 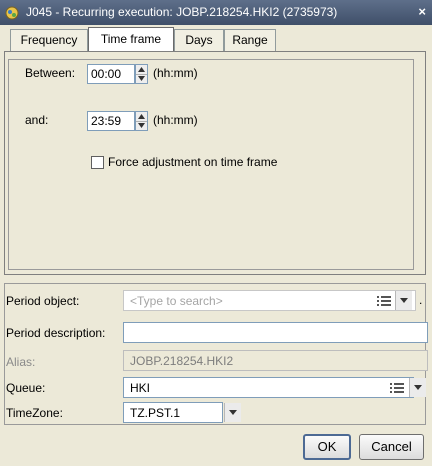 What do you see at coordinates (21, 362) in the screenshot?
I see `alias-label: Alias:` at bounding box center [21, 362].